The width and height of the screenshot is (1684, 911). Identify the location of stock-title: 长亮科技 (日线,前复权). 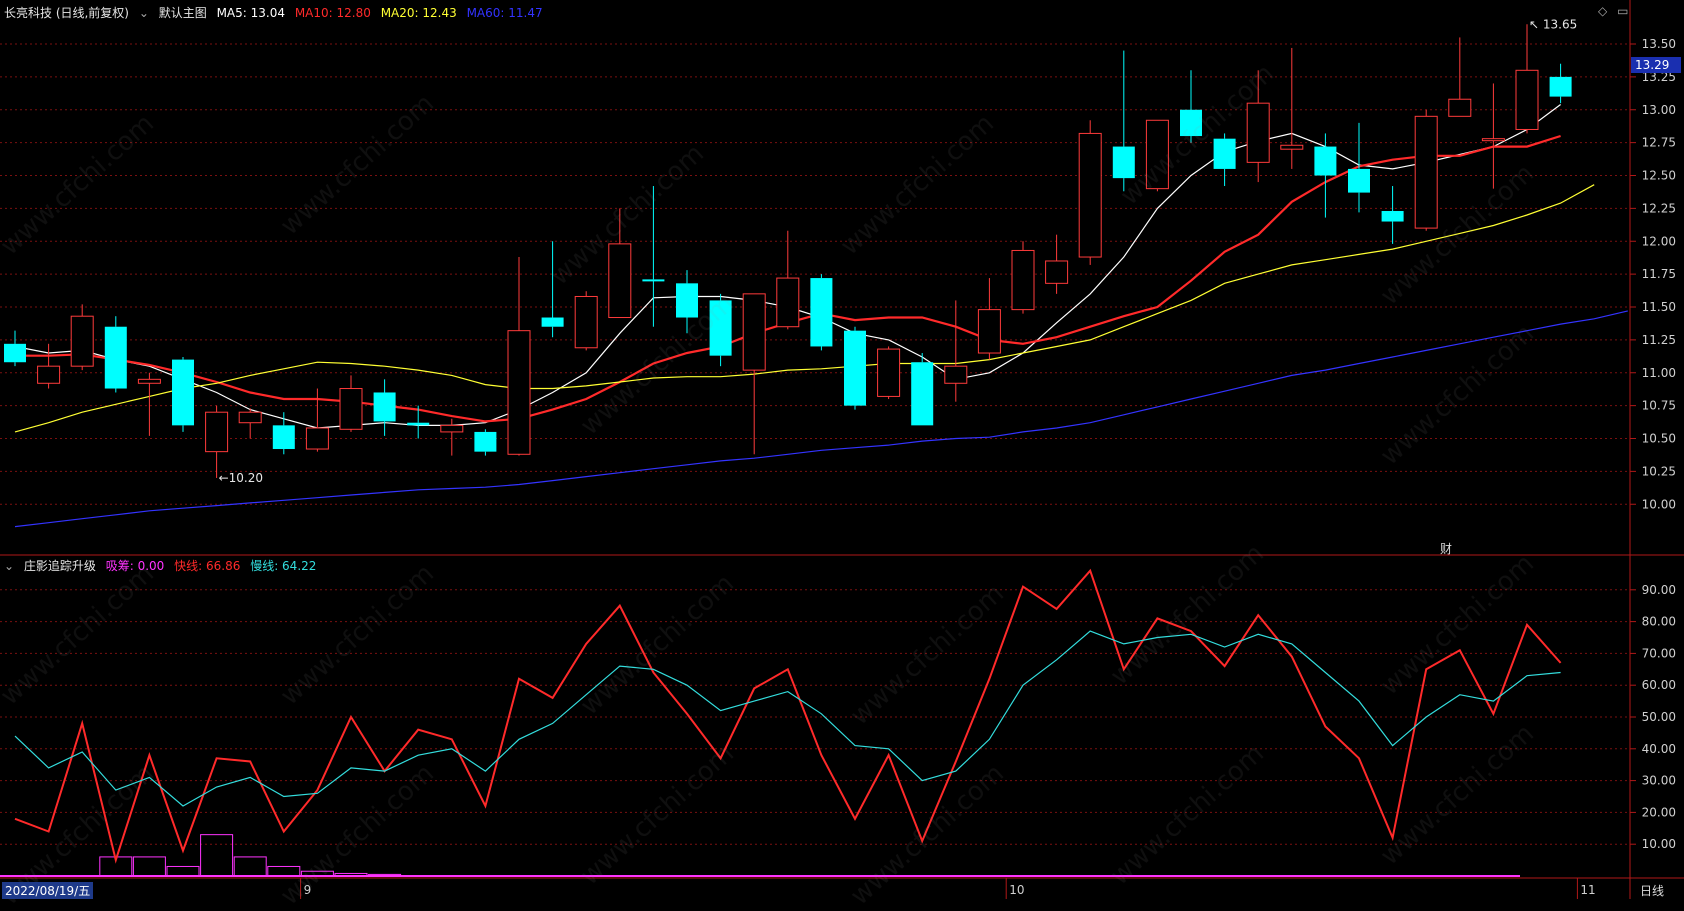
(66, 13).